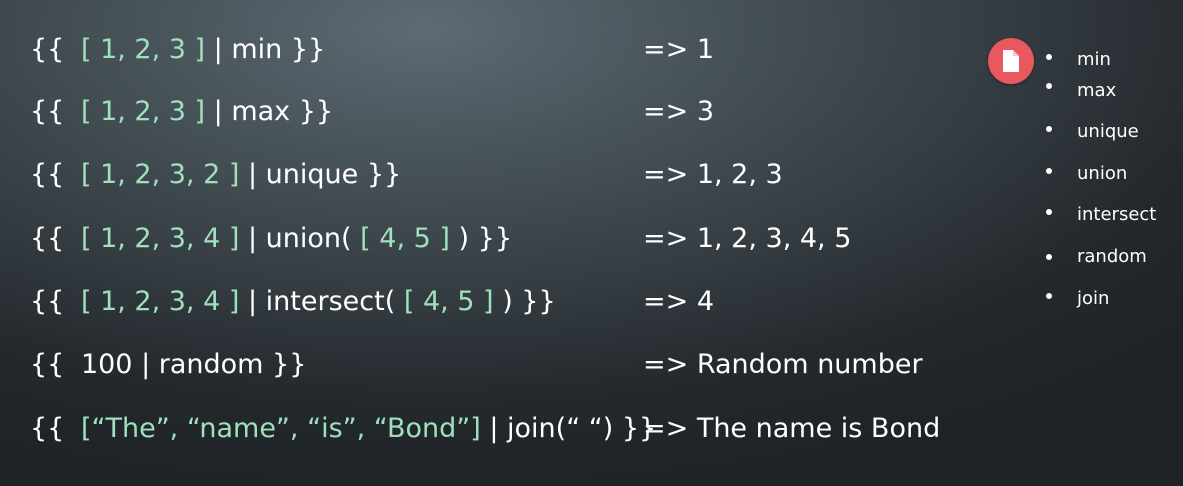  Describe the element at coordinates (269, 49) in the screenshot. I see `filter-call: | min }}` at that location.